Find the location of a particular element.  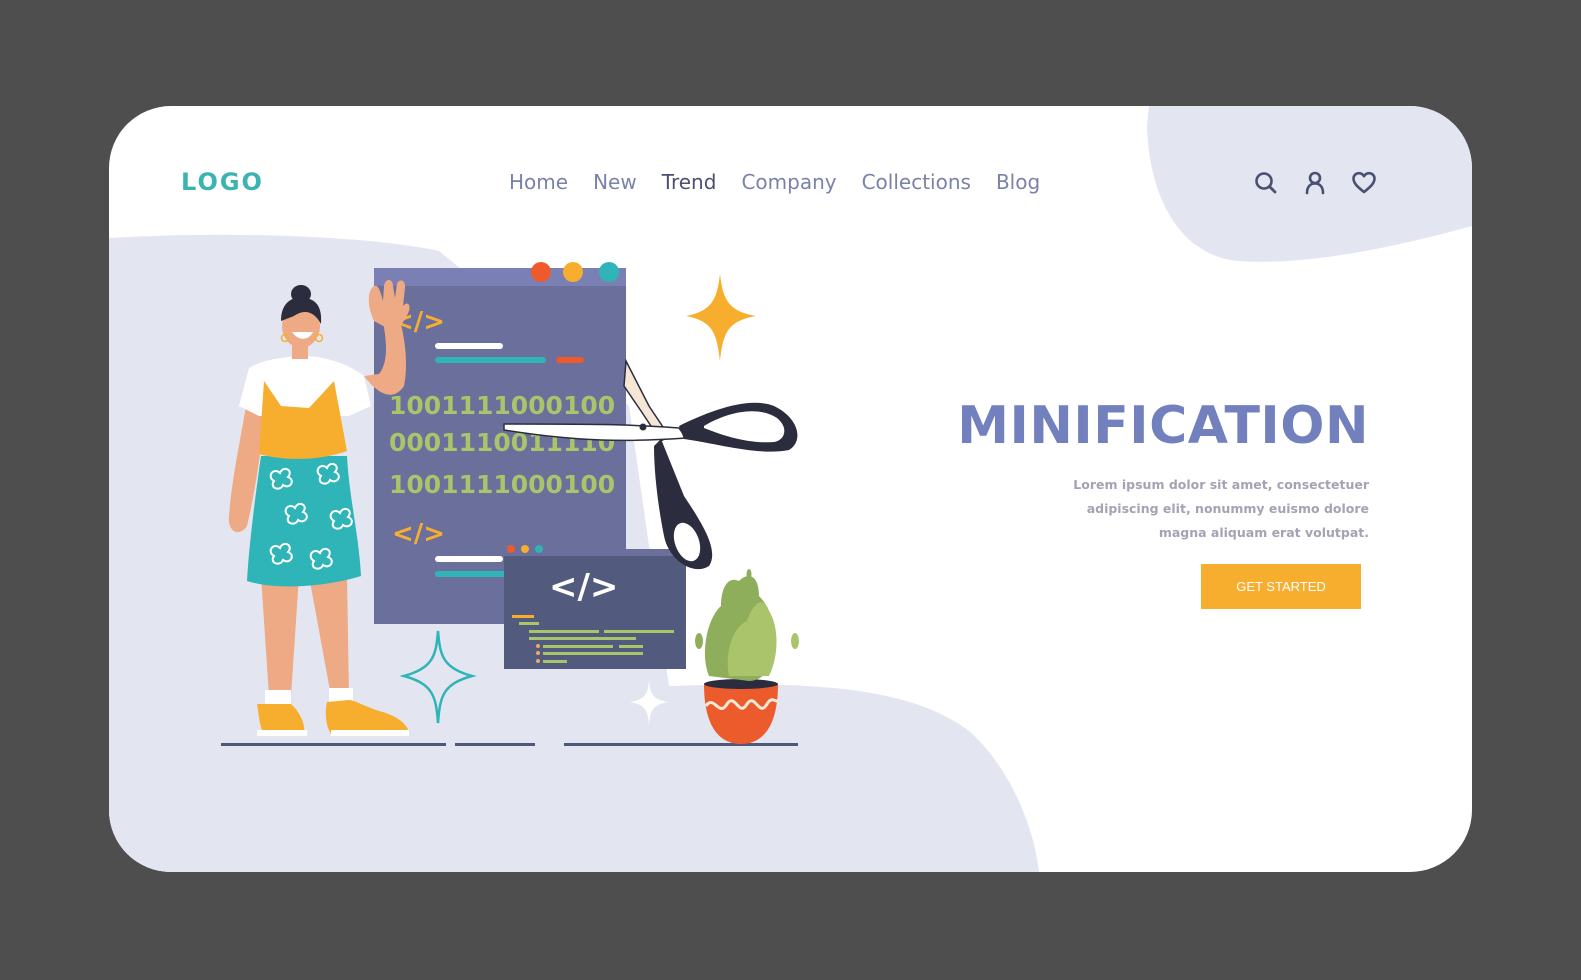

floor-lines is located at coordinates (509, 744).